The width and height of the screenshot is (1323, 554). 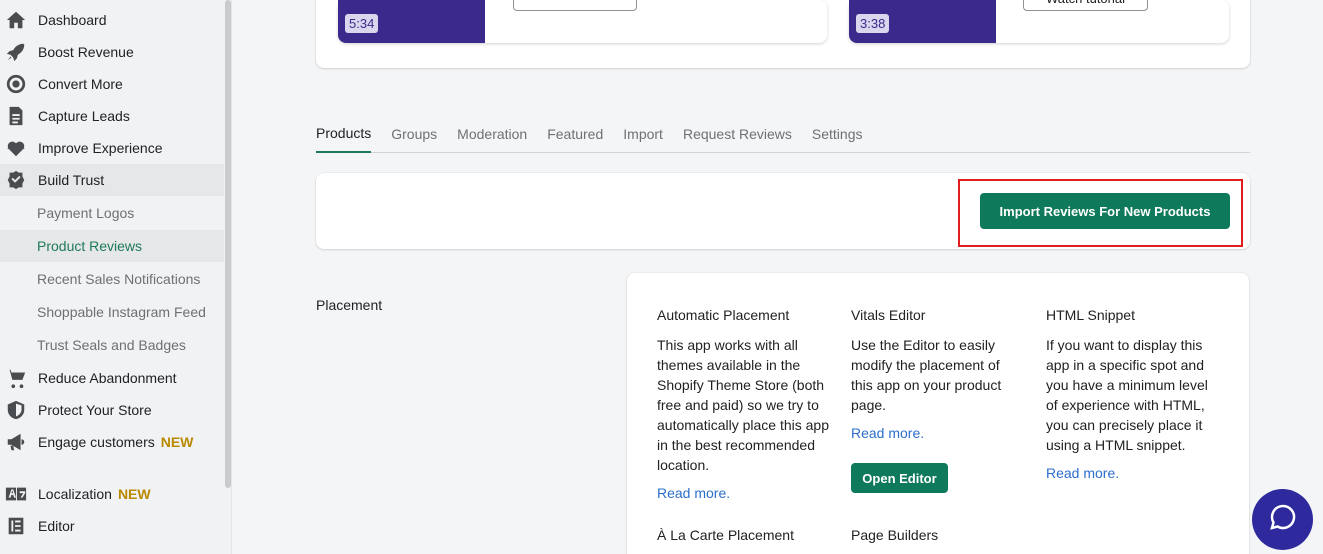 I want to click on sidebar-subitem-payment-logos: Payment Logos, so click(x=112, y=213).